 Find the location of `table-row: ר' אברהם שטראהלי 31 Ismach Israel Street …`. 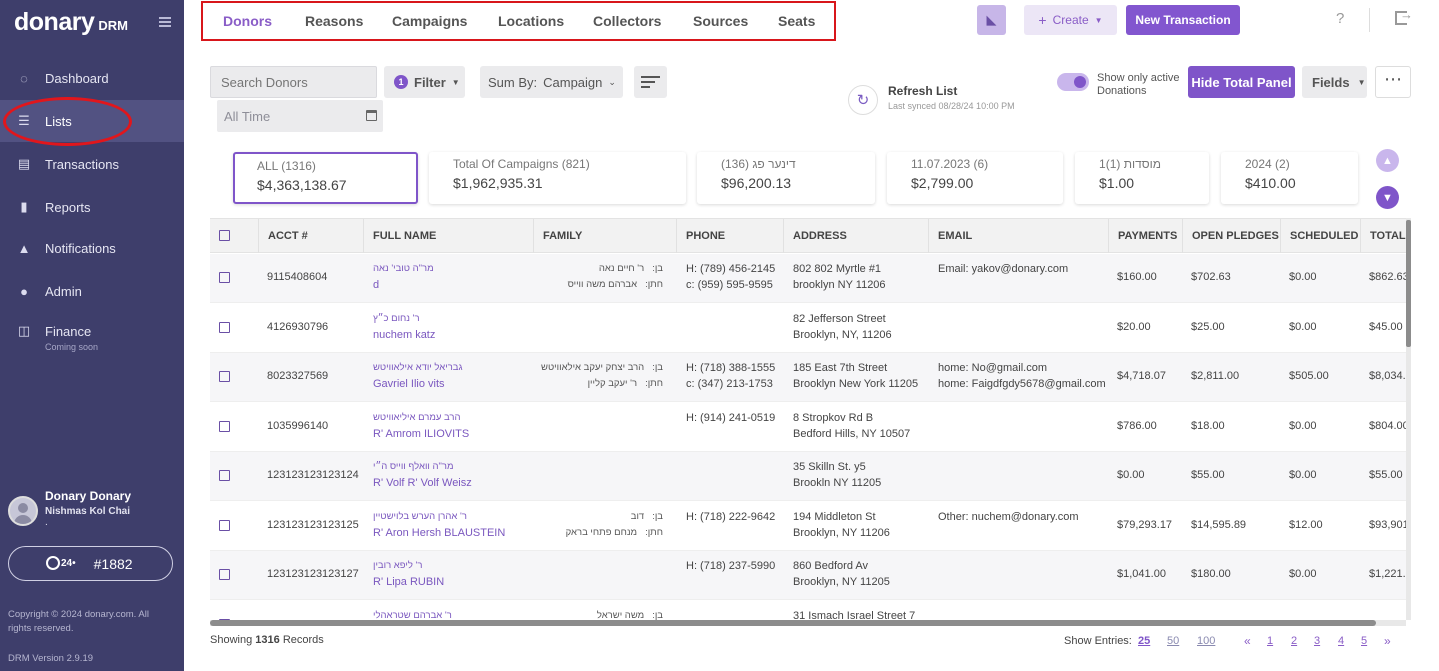

table-row: ר' אברהם שטראהלי 31 Ismach Israel Street … is located at coordinates (808, 611).